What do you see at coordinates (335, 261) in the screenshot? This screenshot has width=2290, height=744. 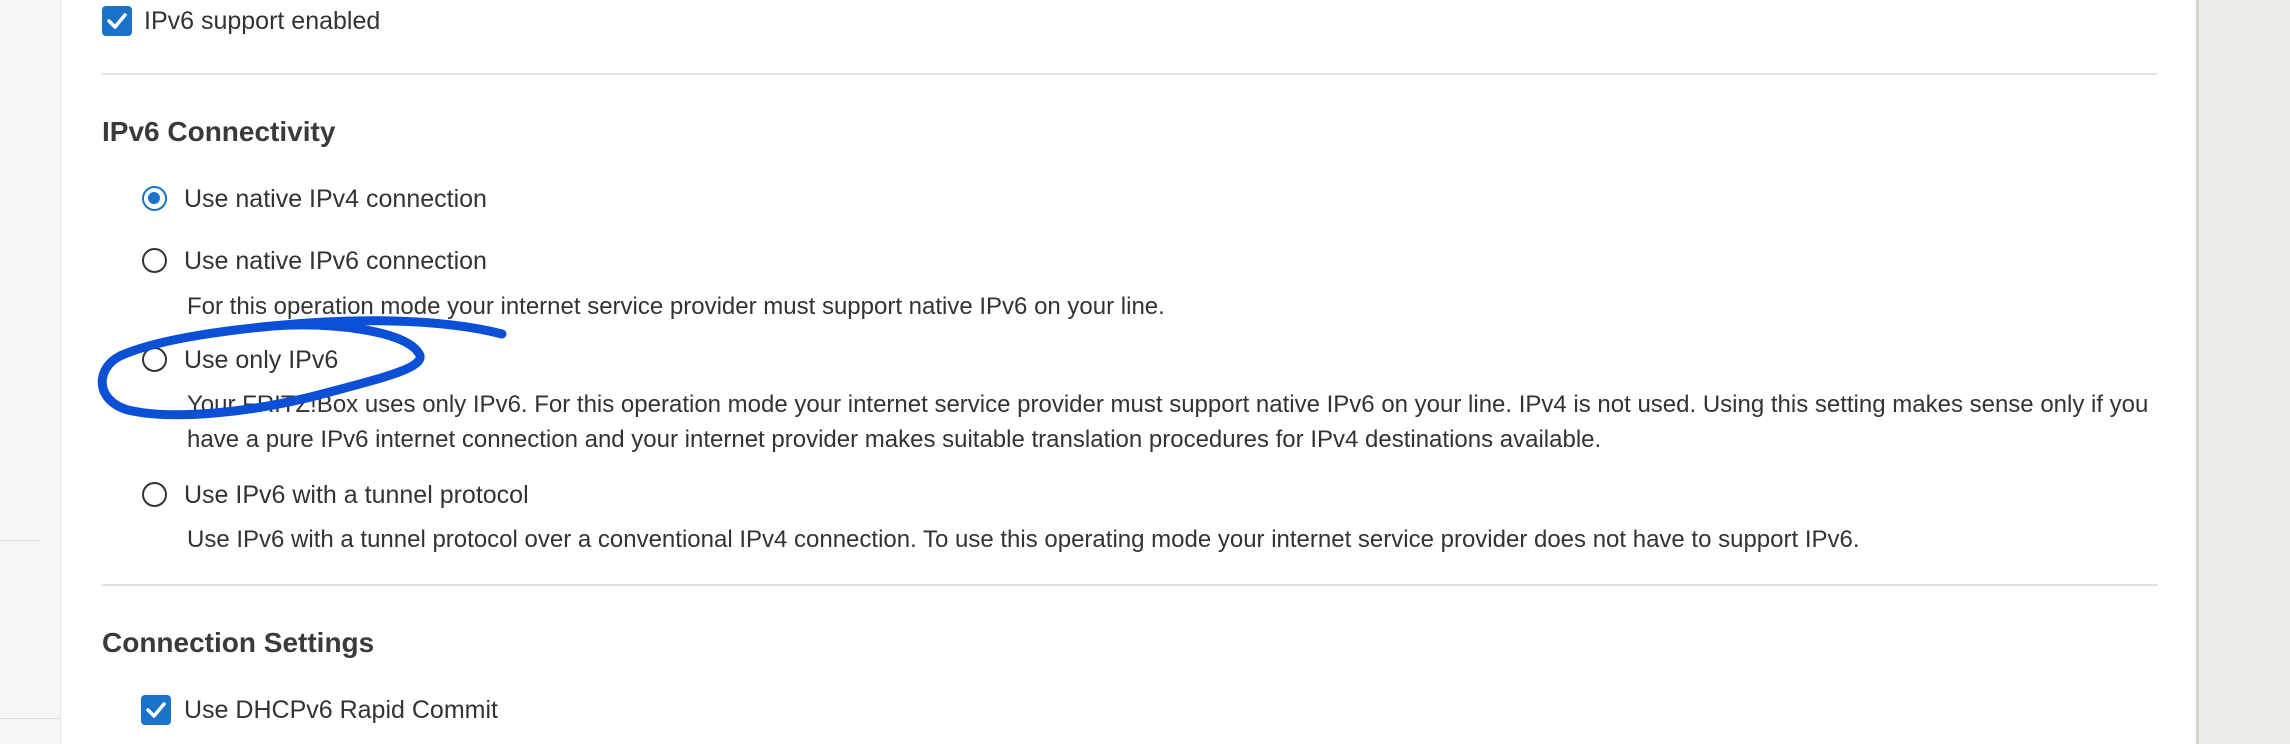 I see `option-label-native-ipv6: Use native IPv6 connection` at bounding box center [335, 261].